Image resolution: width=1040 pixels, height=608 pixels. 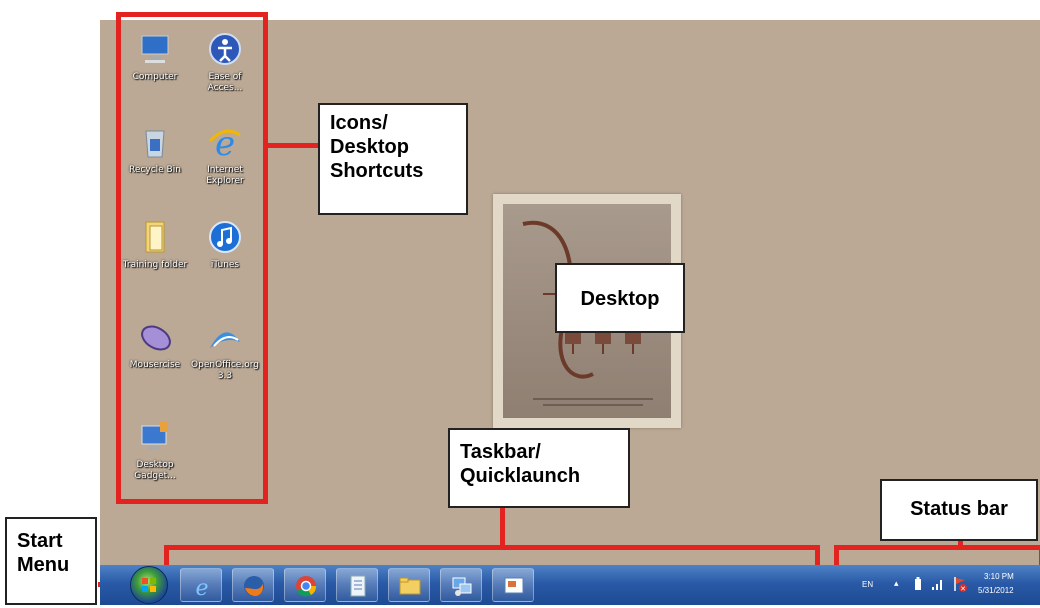 I want to click on chrome-icon, so click(x=306, y=586).